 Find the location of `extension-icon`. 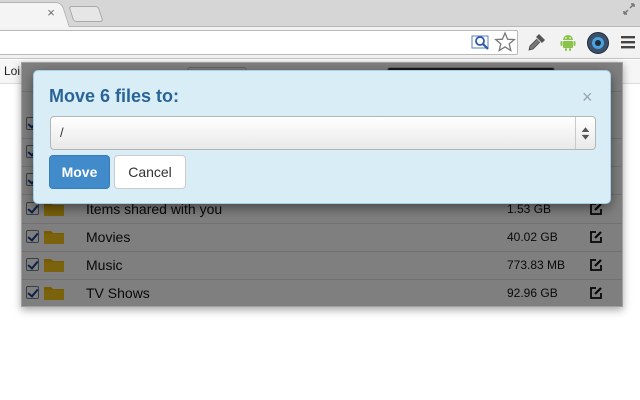

extension-icon is located at coordinates (598, 43).